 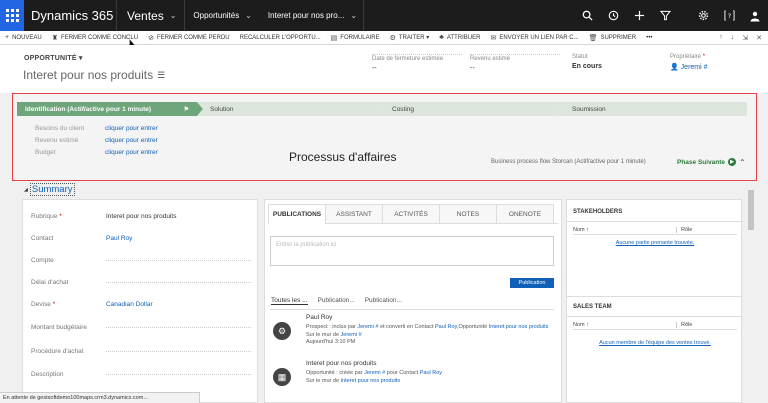 What do you see at coordinates (459, 37) in the screenshot?
I see `cmd-assign-button: ♣ ATTRIBUER` at bounding box center [459, 37].